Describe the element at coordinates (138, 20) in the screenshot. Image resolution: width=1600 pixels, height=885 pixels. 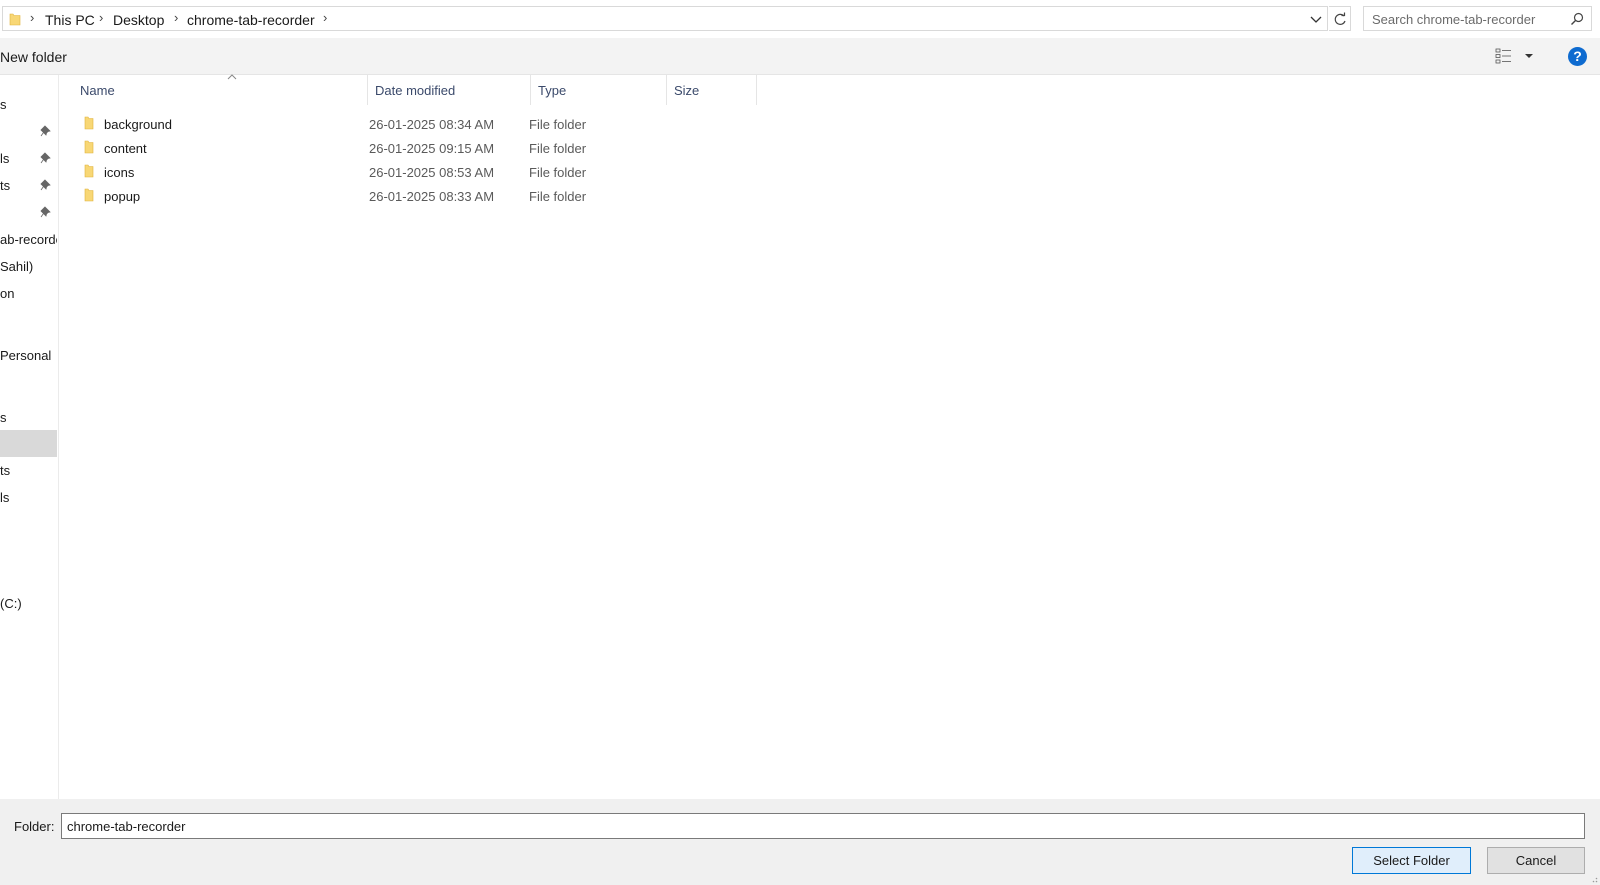
I see `breadcrumb-desktop: Desktop` at that location.